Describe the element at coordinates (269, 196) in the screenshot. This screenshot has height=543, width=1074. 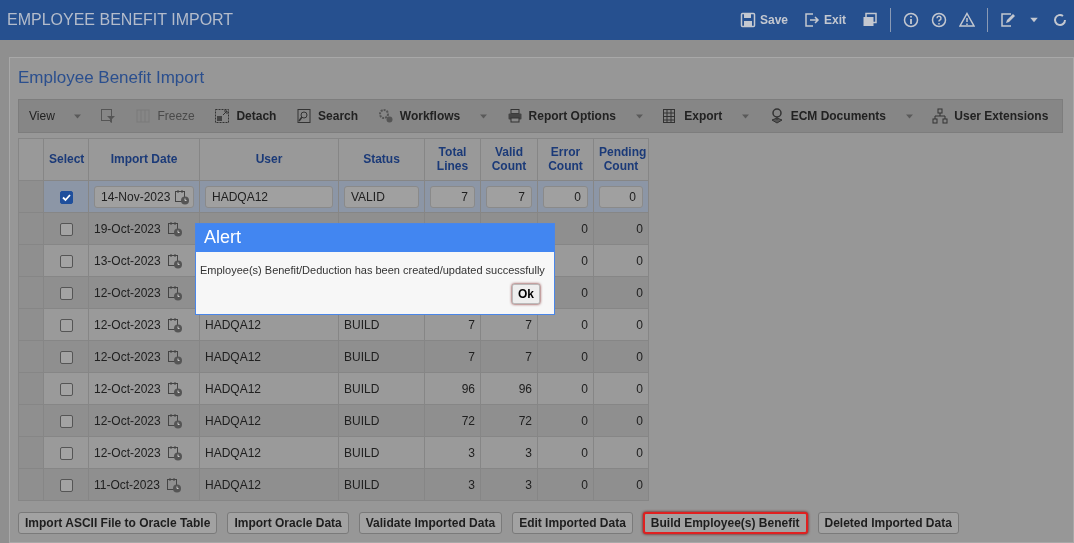
I see `text-field: HADQA12` at that location.